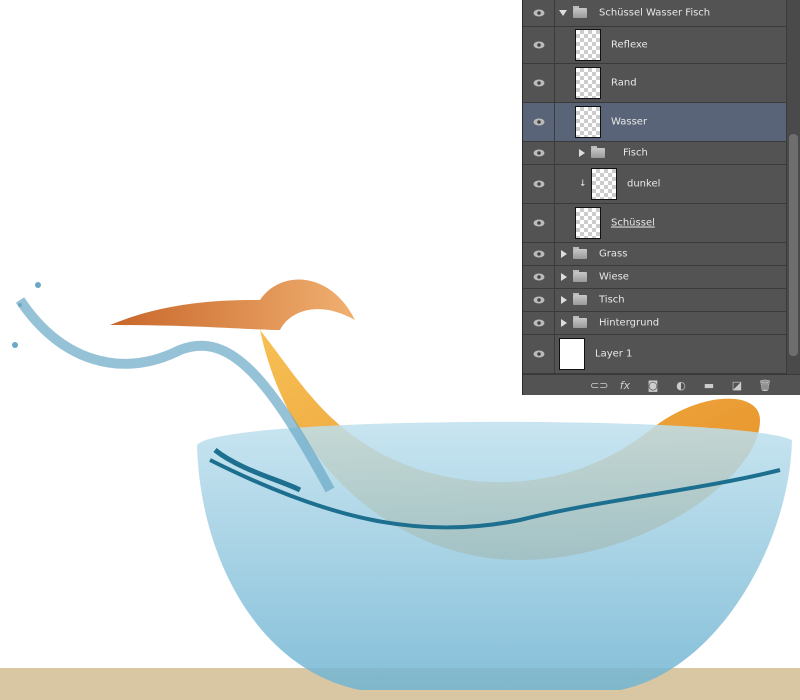  Describe the element at coordinates (681, 385) in the screenshot. I see `adjustment-layer-icon: ◐` at that location.